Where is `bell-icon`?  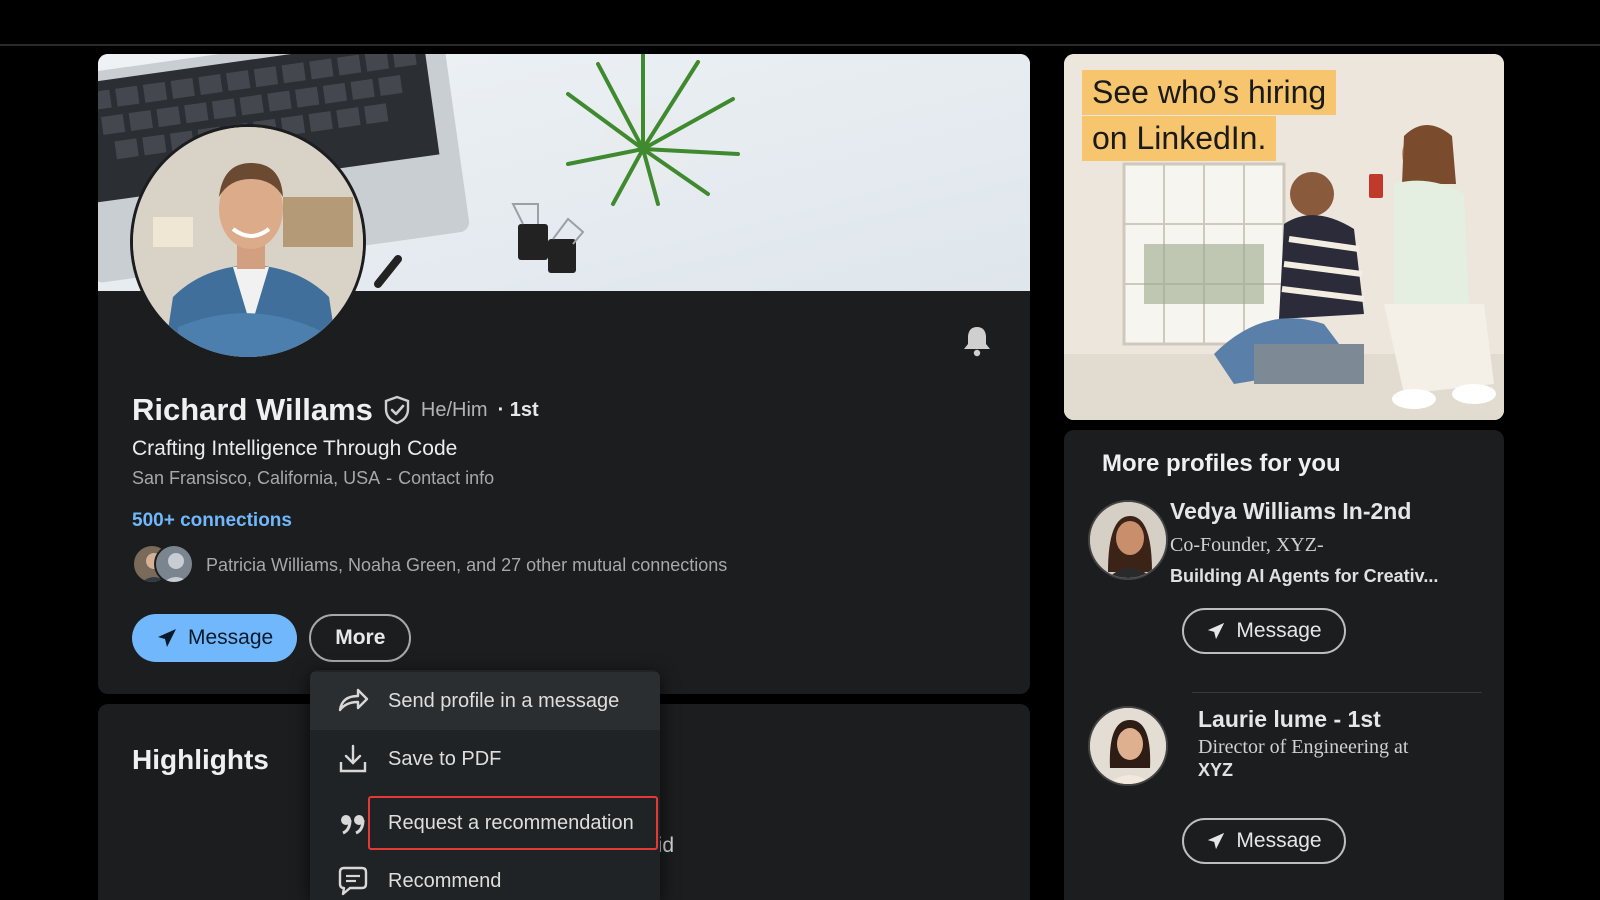 bell-icon is located at coordinates (977, 341).